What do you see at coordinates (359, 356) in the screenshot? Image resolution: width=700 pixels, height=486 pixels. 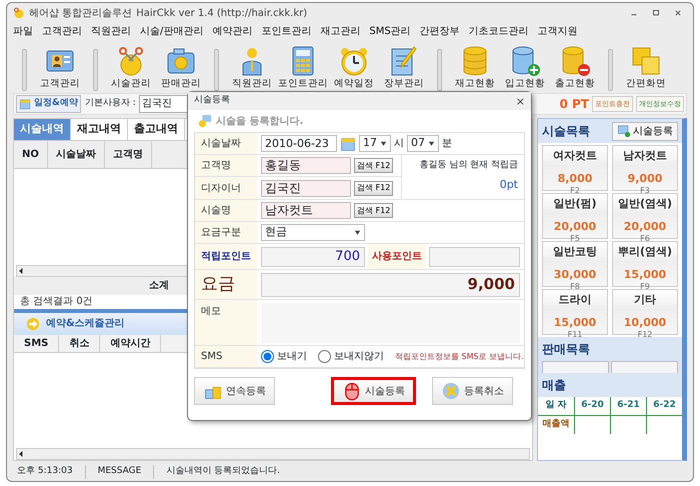 I see `radio-label: 보내지않기` at bounding box center [359, 356].